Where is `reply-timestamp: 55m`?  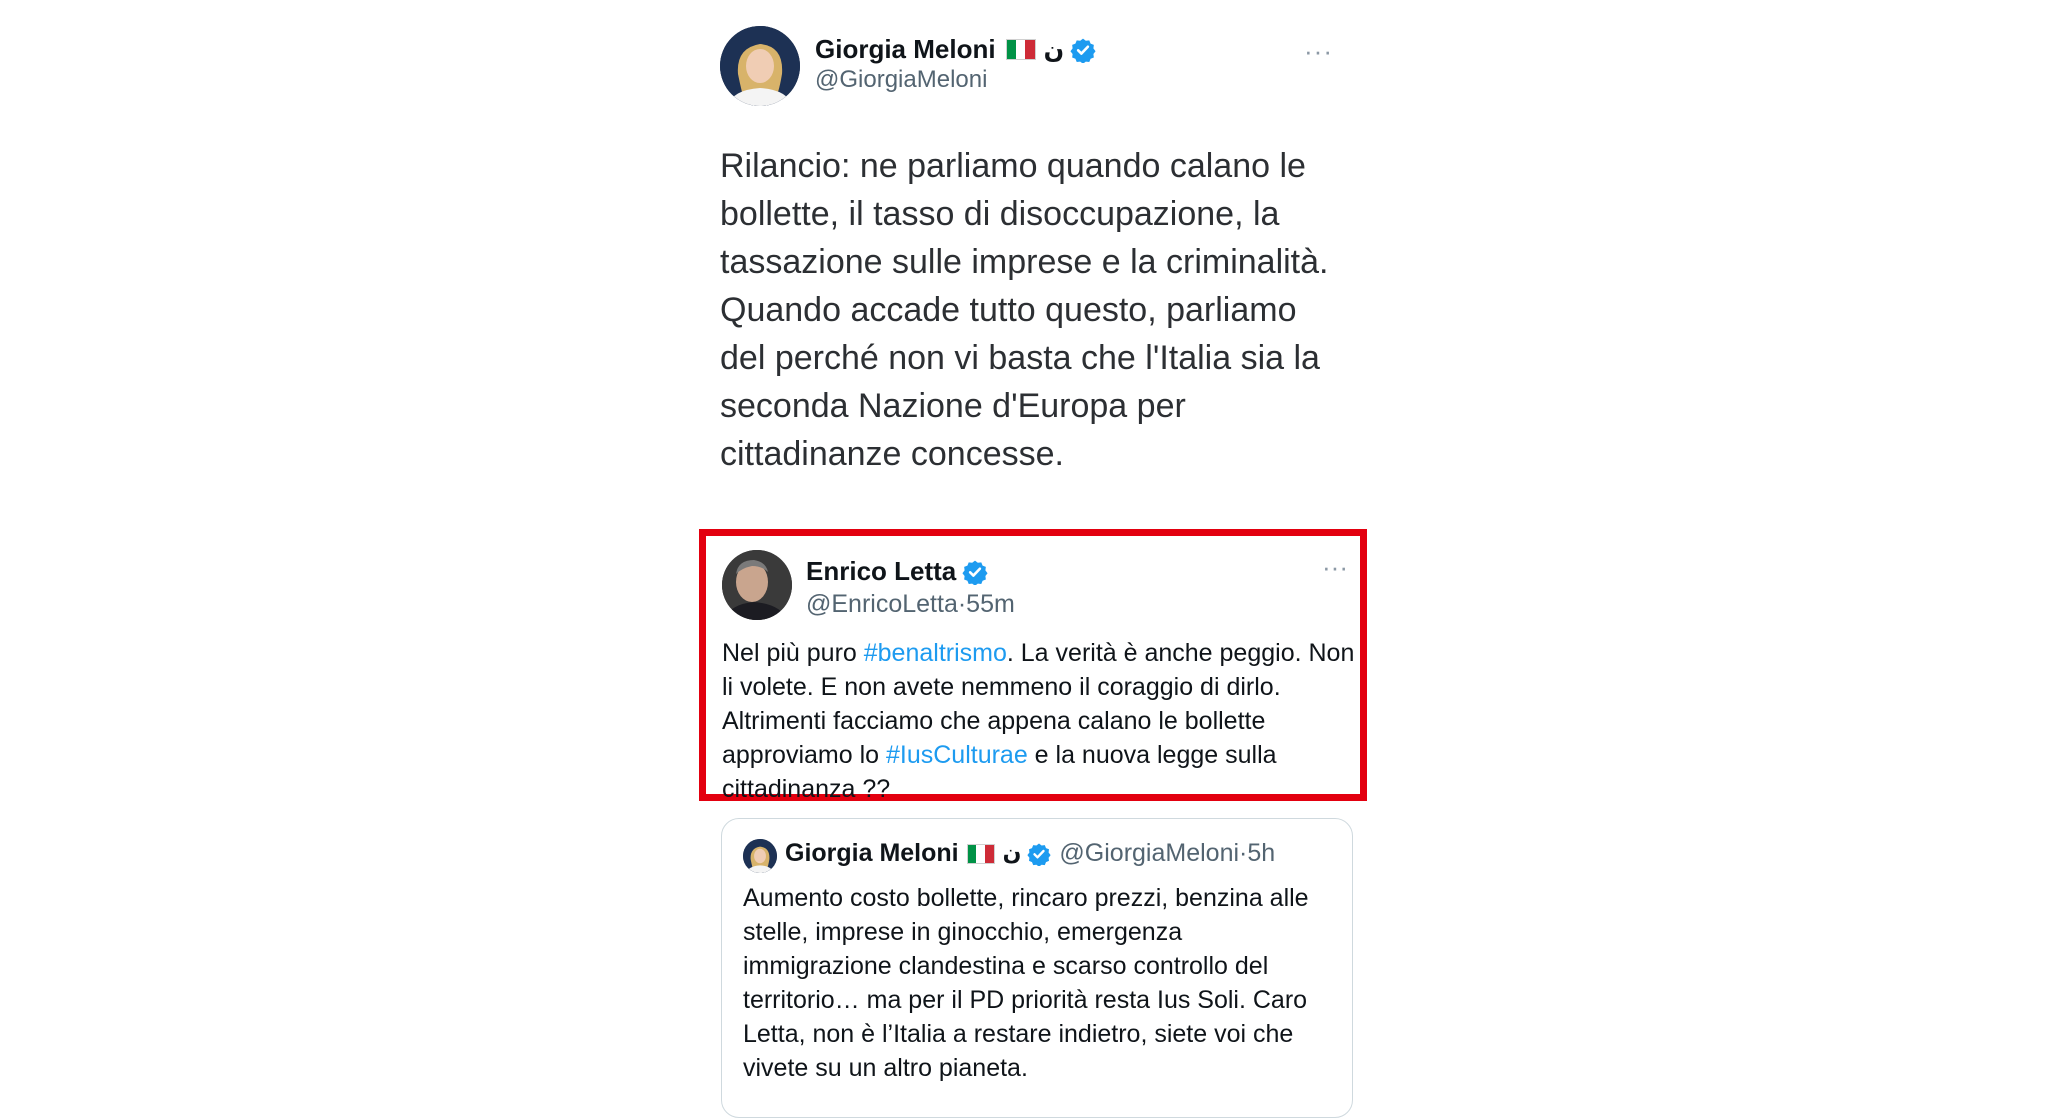
reply-timestamp: 55m is located at coordinates (990, 604).